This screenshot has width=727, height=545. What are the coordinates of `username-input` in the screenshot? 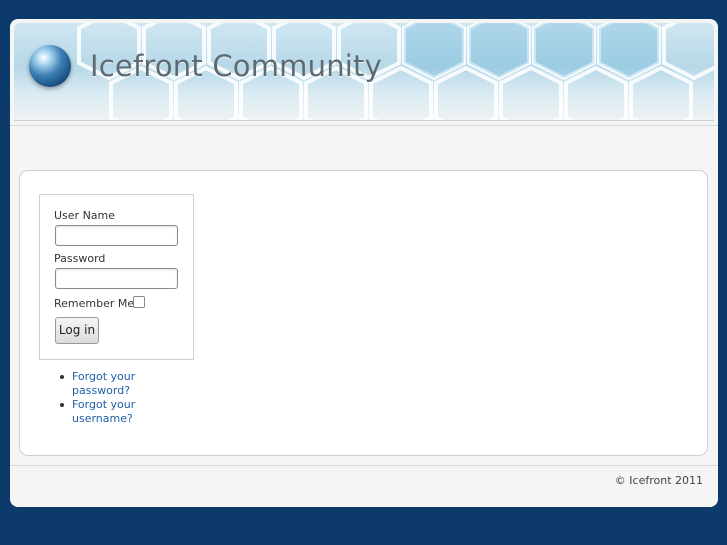 It's located at (116, 235).